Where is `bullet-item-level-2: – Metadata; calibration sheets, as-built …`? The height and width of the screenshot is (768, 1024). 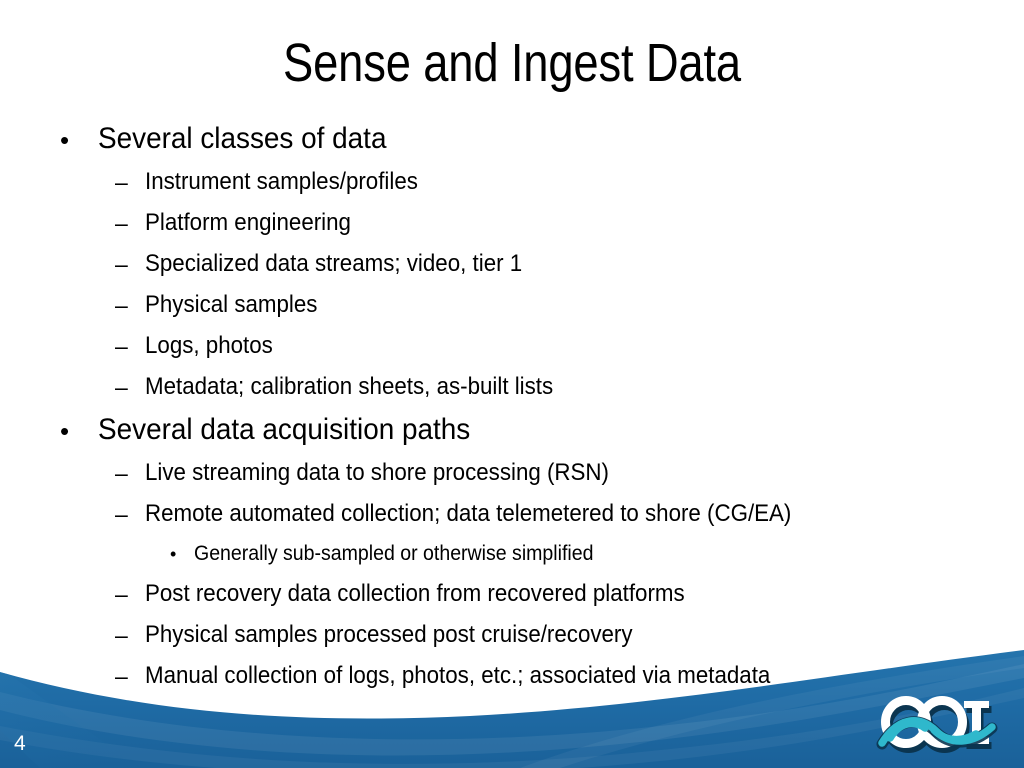 bullet-item-level-2: – Metadata; calibration sheets, as-built … is located at coordinates (512, 388).